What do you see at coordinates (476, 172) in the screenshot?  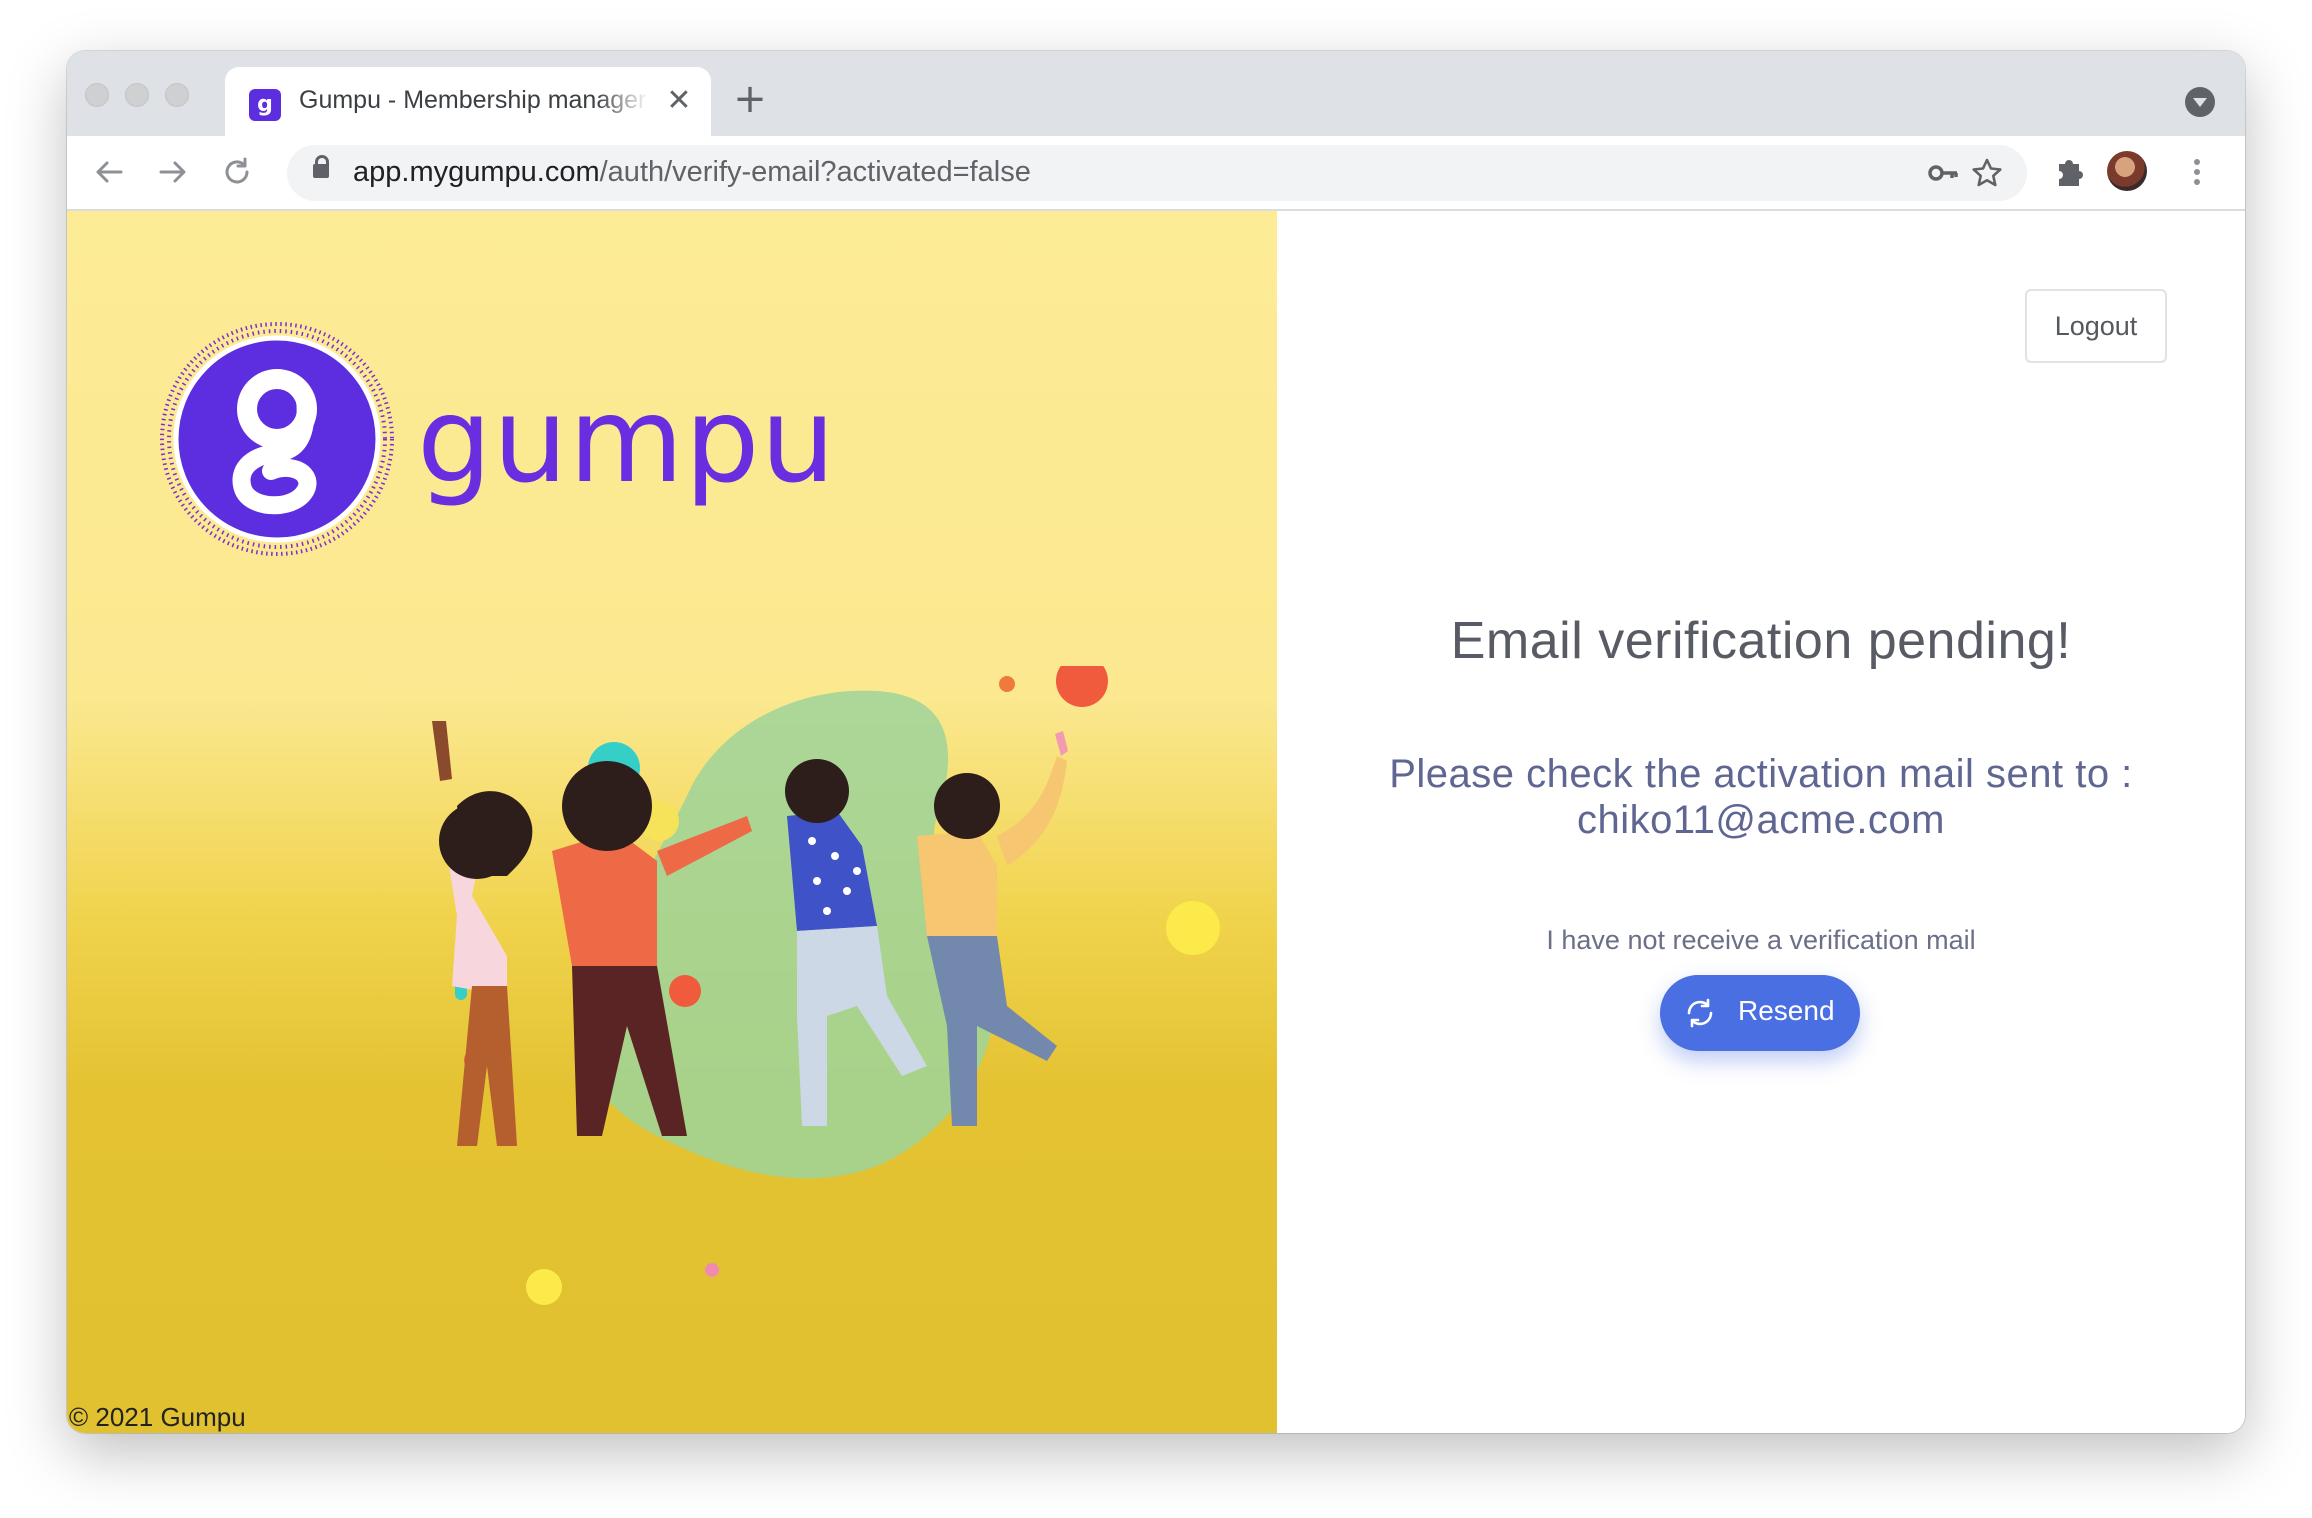 I see `url-host: app.mygumpu.com` at bounding box center [476, 172].